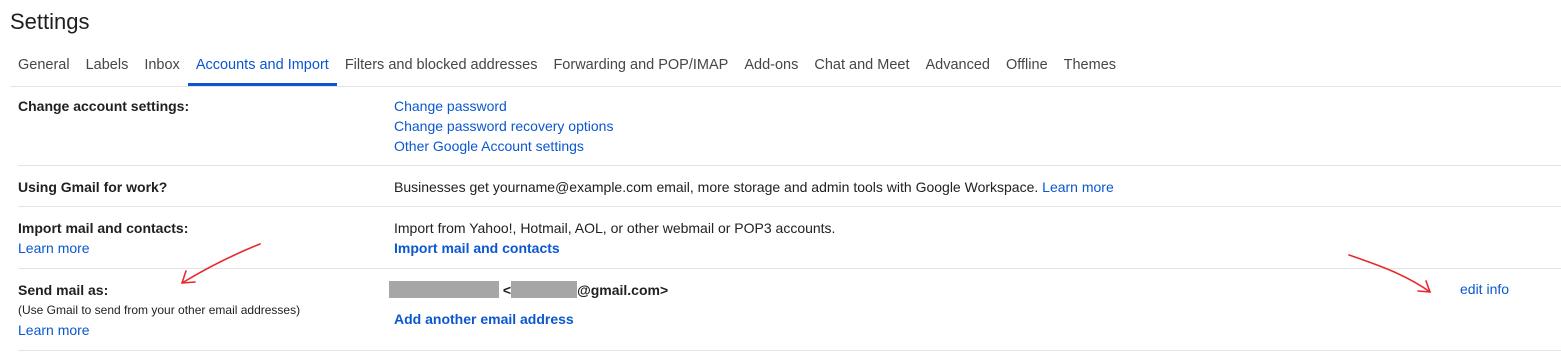 Image resolution: width=1561 pixels, height=358 pixels. What do you see at coordinates (1078, 187) in the screenshot?
I see `gmail-work-learn-more-link: Learn more` at bounding box center [1078, 187].